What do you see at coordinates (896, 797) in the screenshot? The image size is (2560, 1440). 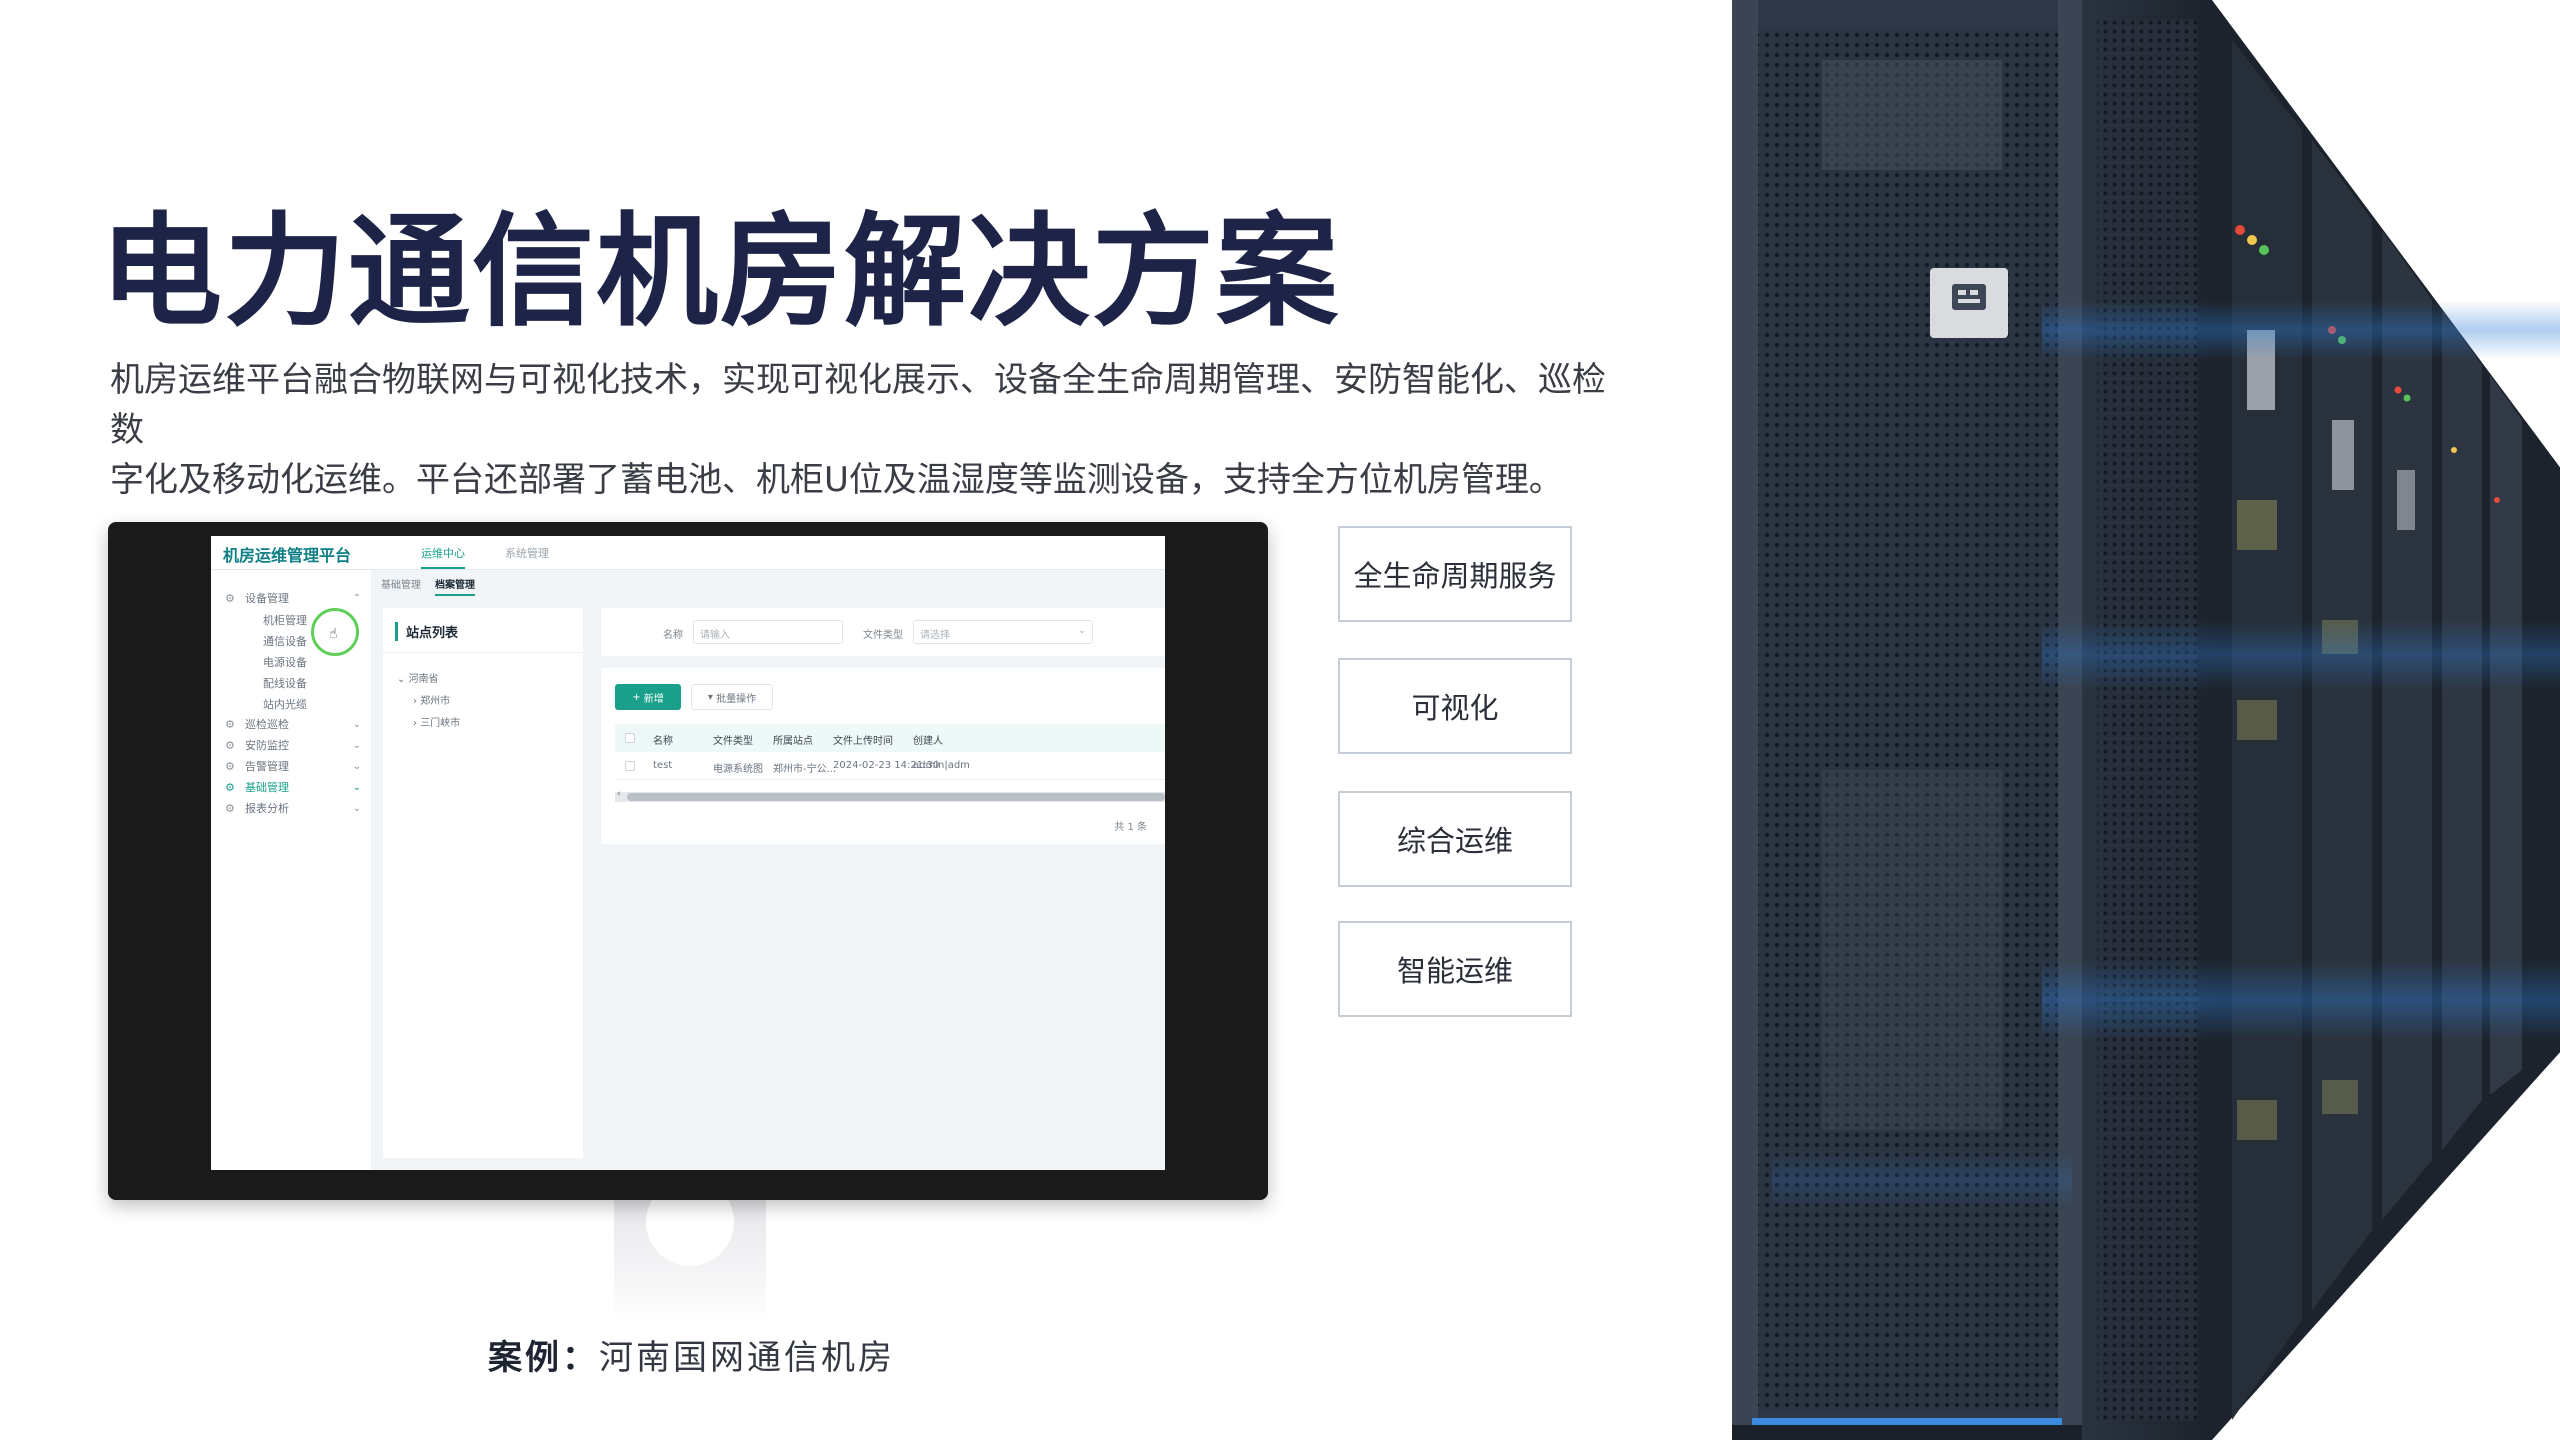 I see `scrollbar-thumb` at bounding box center [896, 797].